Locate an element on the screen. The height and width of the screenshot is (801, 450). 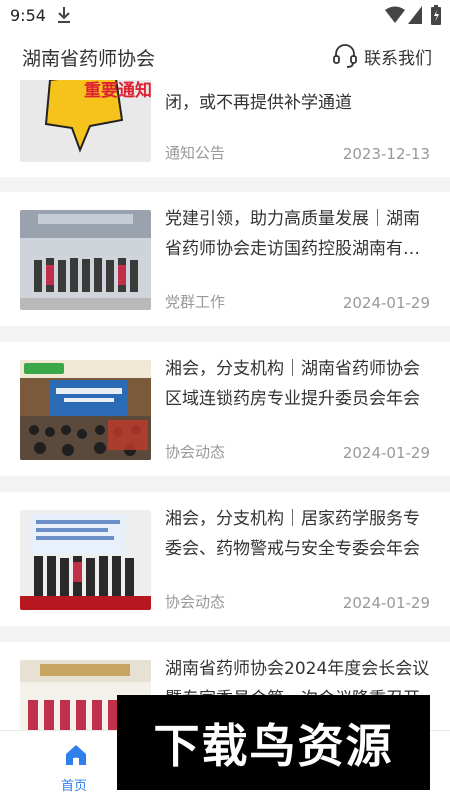
contact-us-button: 联系我们 is located at coordinates (382, 56).